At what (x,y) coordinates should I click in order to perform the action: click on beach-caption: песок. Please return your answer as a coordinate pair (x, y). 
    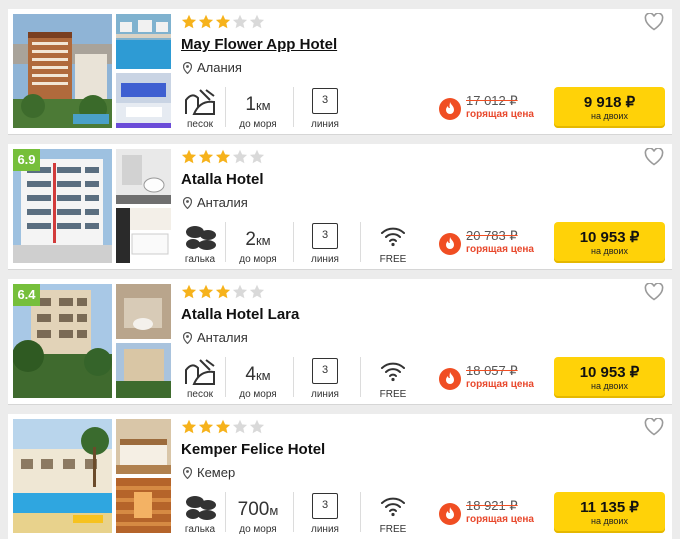
    Looking at the image, I should click on (200, 124).